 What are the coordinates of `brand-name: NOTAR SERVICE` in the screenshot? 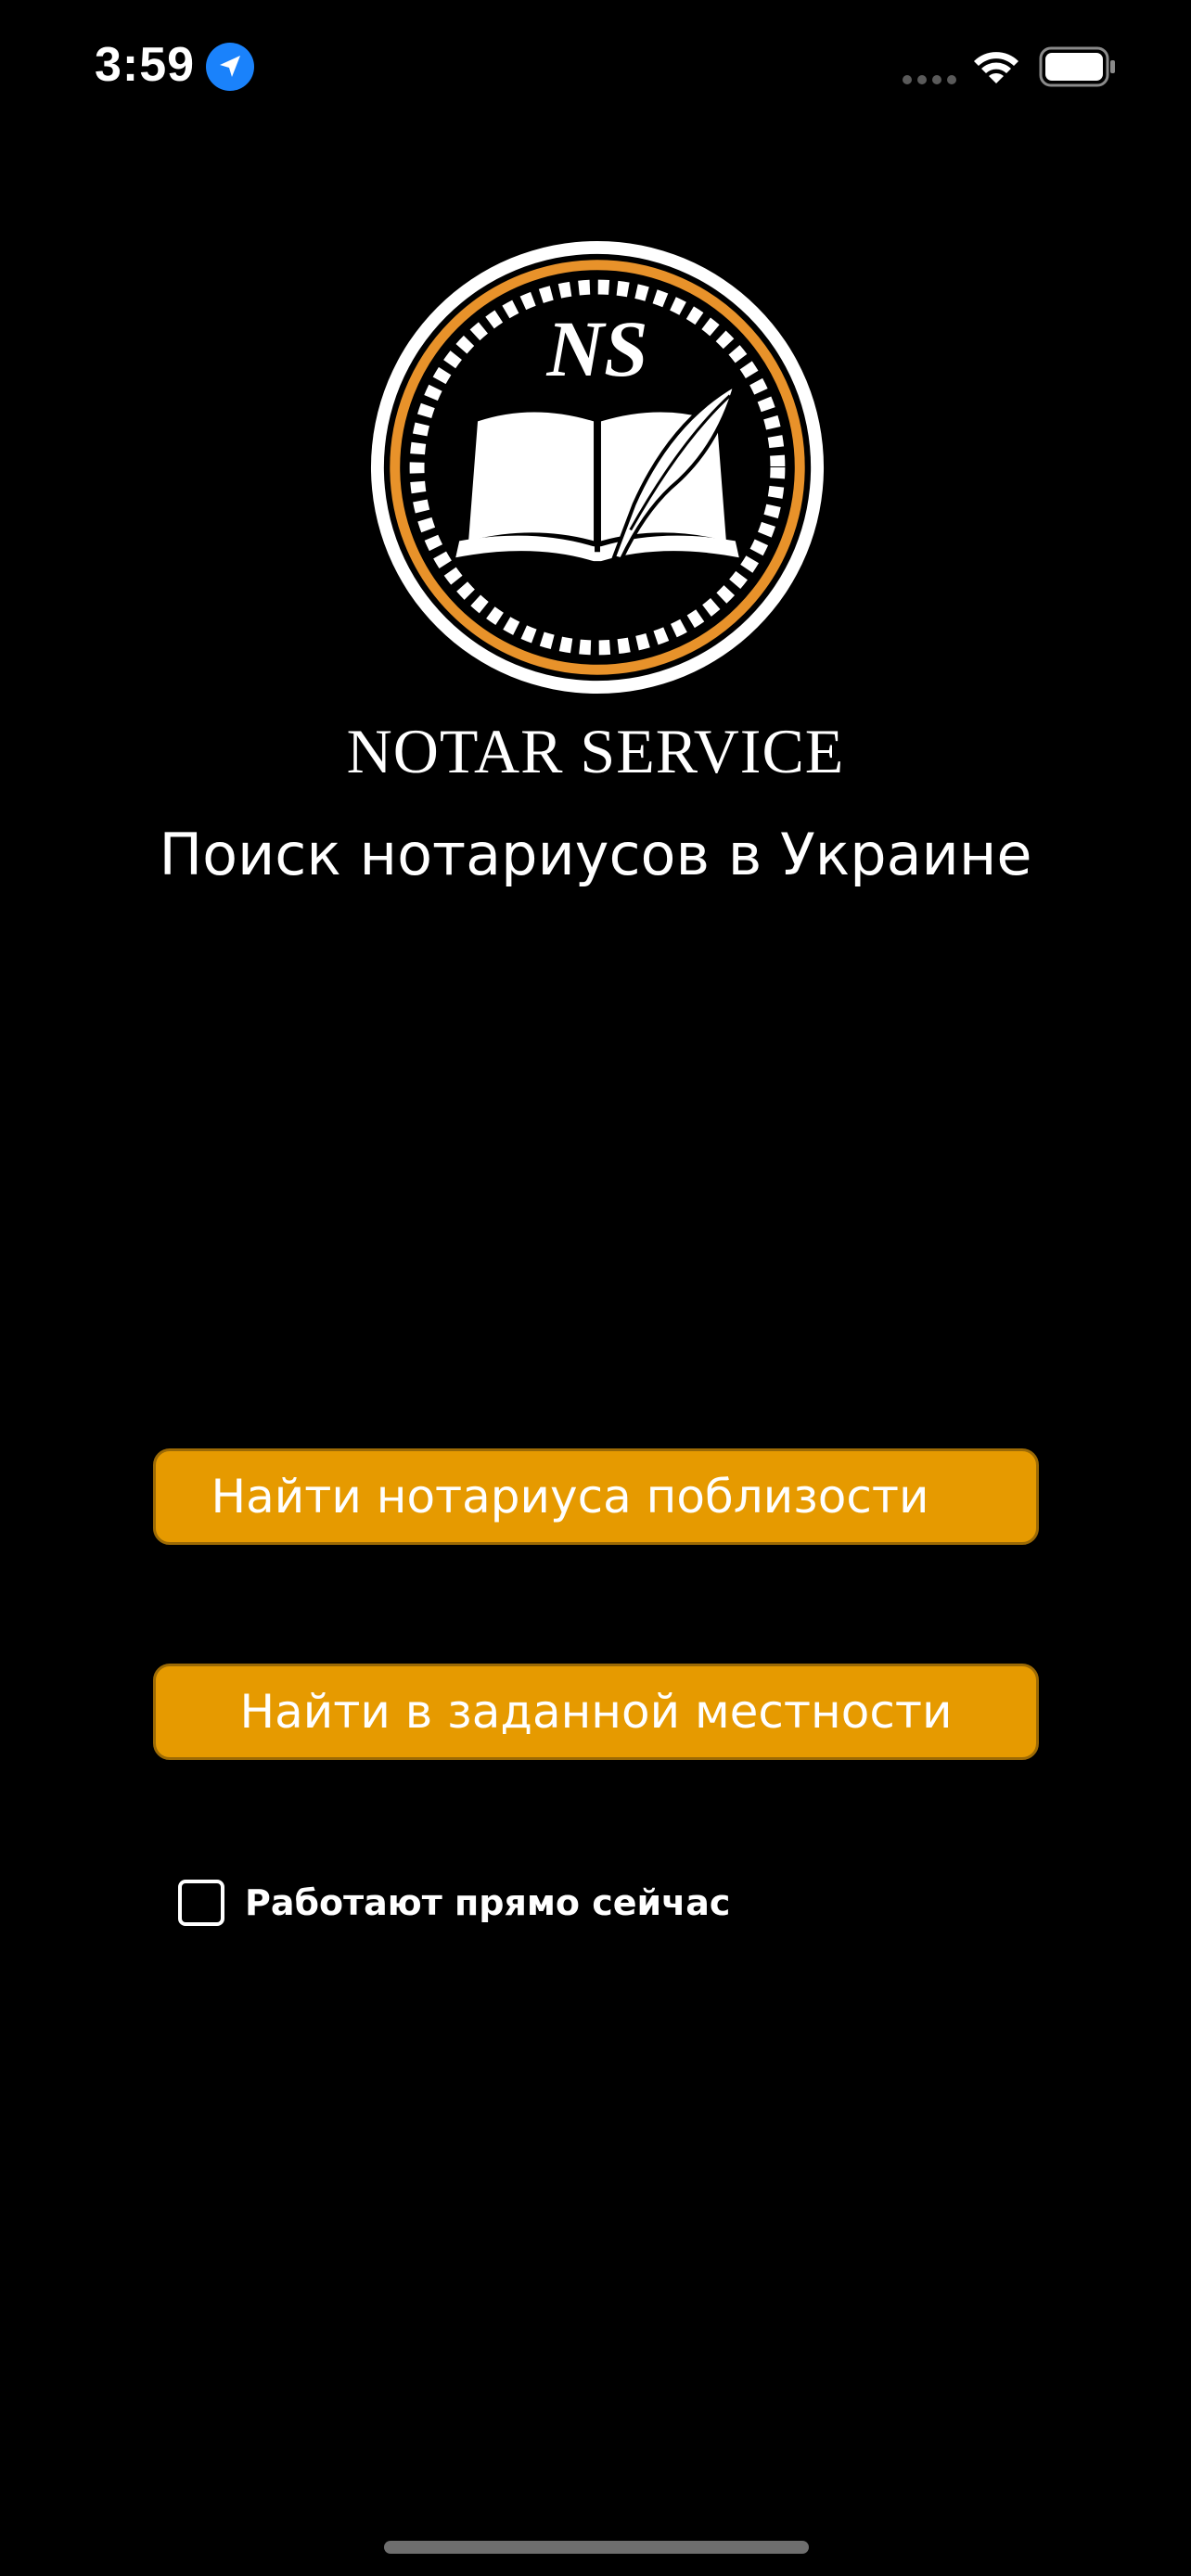 It's located at (595, 751).